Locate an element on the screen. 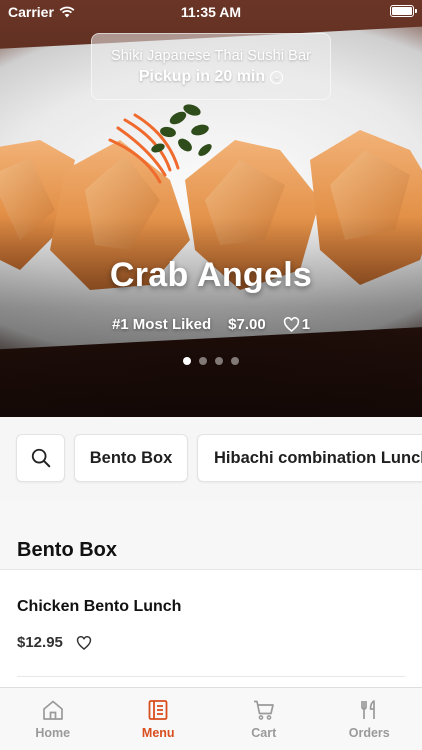 The width and height of the screenshot is (422, 750). home-icon is located at coordinates (52, 710).